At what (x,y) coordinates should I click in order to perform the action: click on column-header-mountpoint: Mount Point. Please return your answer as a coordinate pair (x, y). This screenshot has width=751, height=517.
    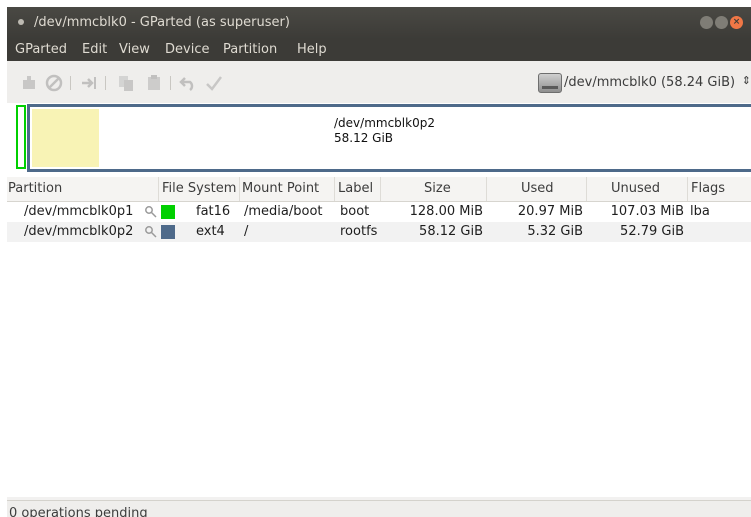
    Looking at the image, I should click on (280, 189).